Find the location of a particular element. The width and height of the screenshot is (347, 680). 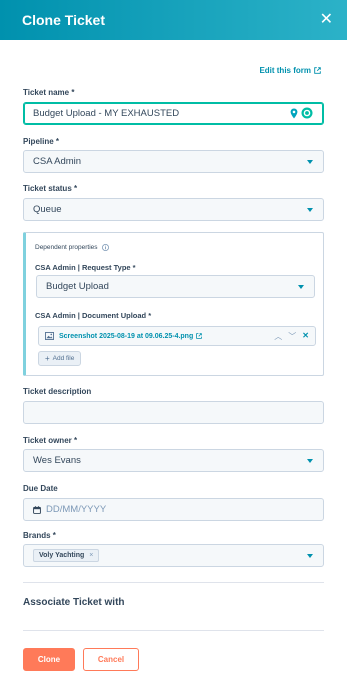

move-up-icon: ︿ is located at coordinates (278, 336).